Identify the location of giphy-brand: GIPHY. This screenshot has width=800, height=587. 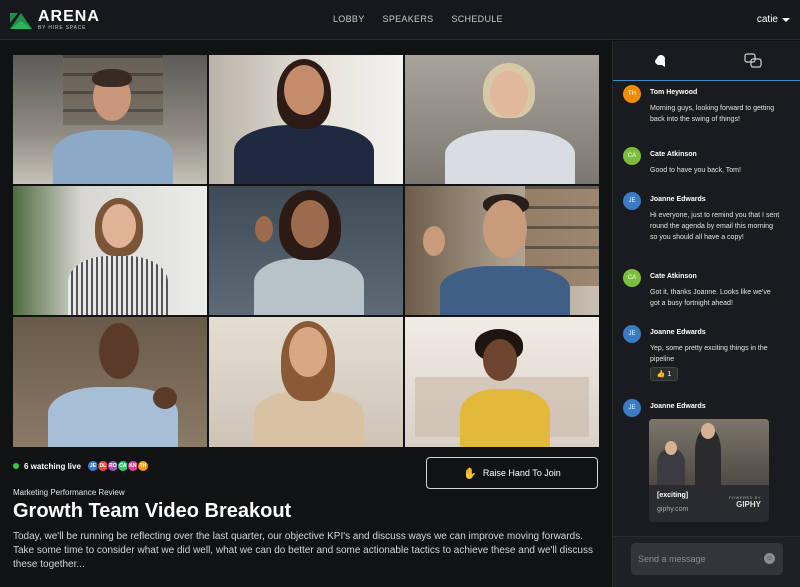
(748, 504).